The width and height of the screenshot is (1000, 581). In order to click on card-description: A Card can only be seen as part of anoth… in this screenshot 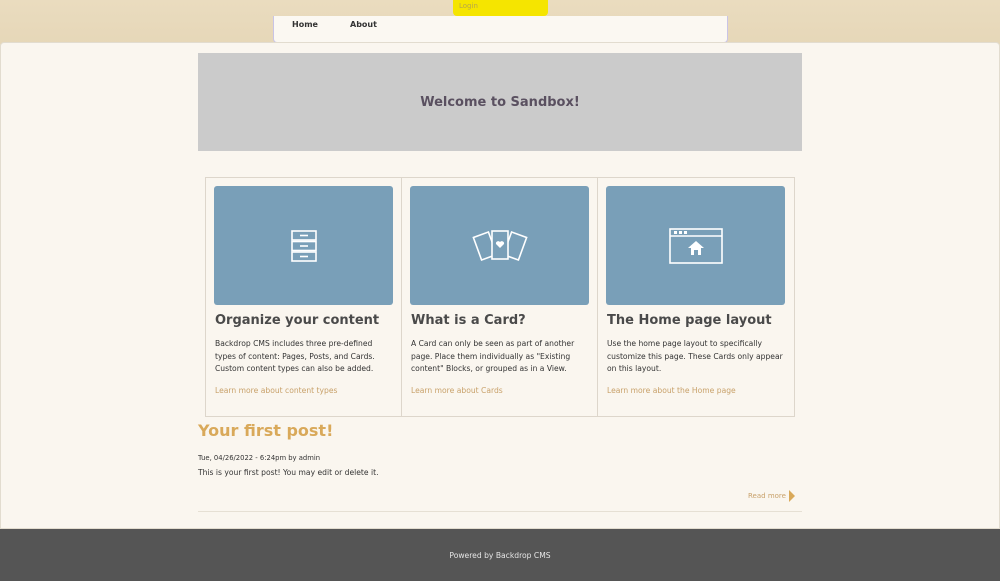, I will do `click(493, 356)`.